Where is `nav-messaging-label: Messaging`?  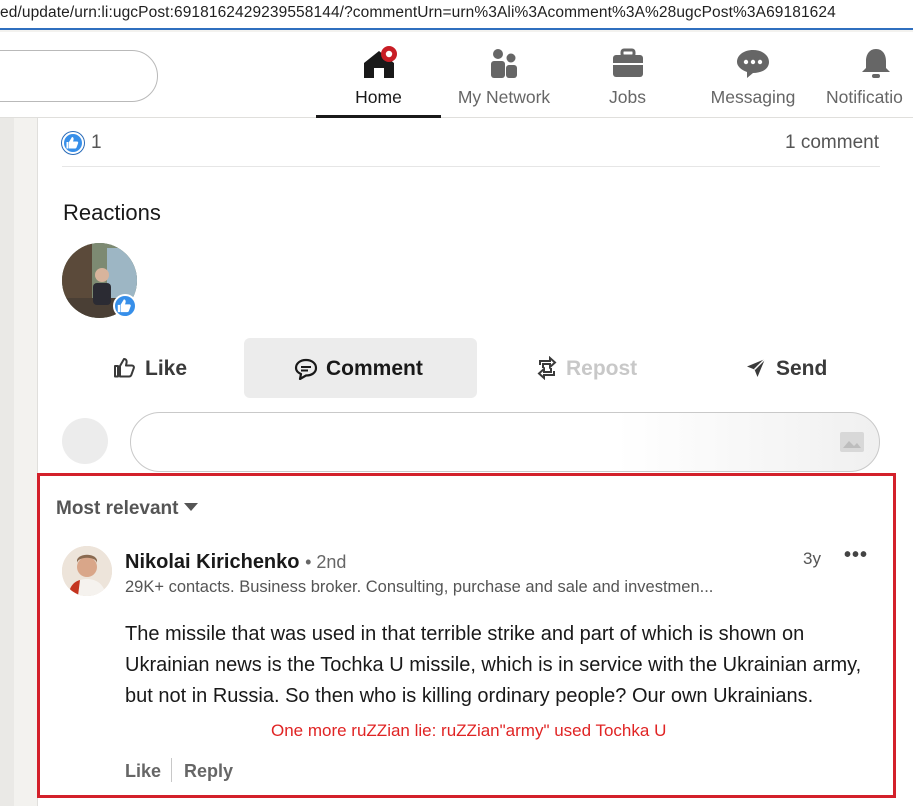 nav-messaging-label: Messaging is located at coordinates (753, 97).